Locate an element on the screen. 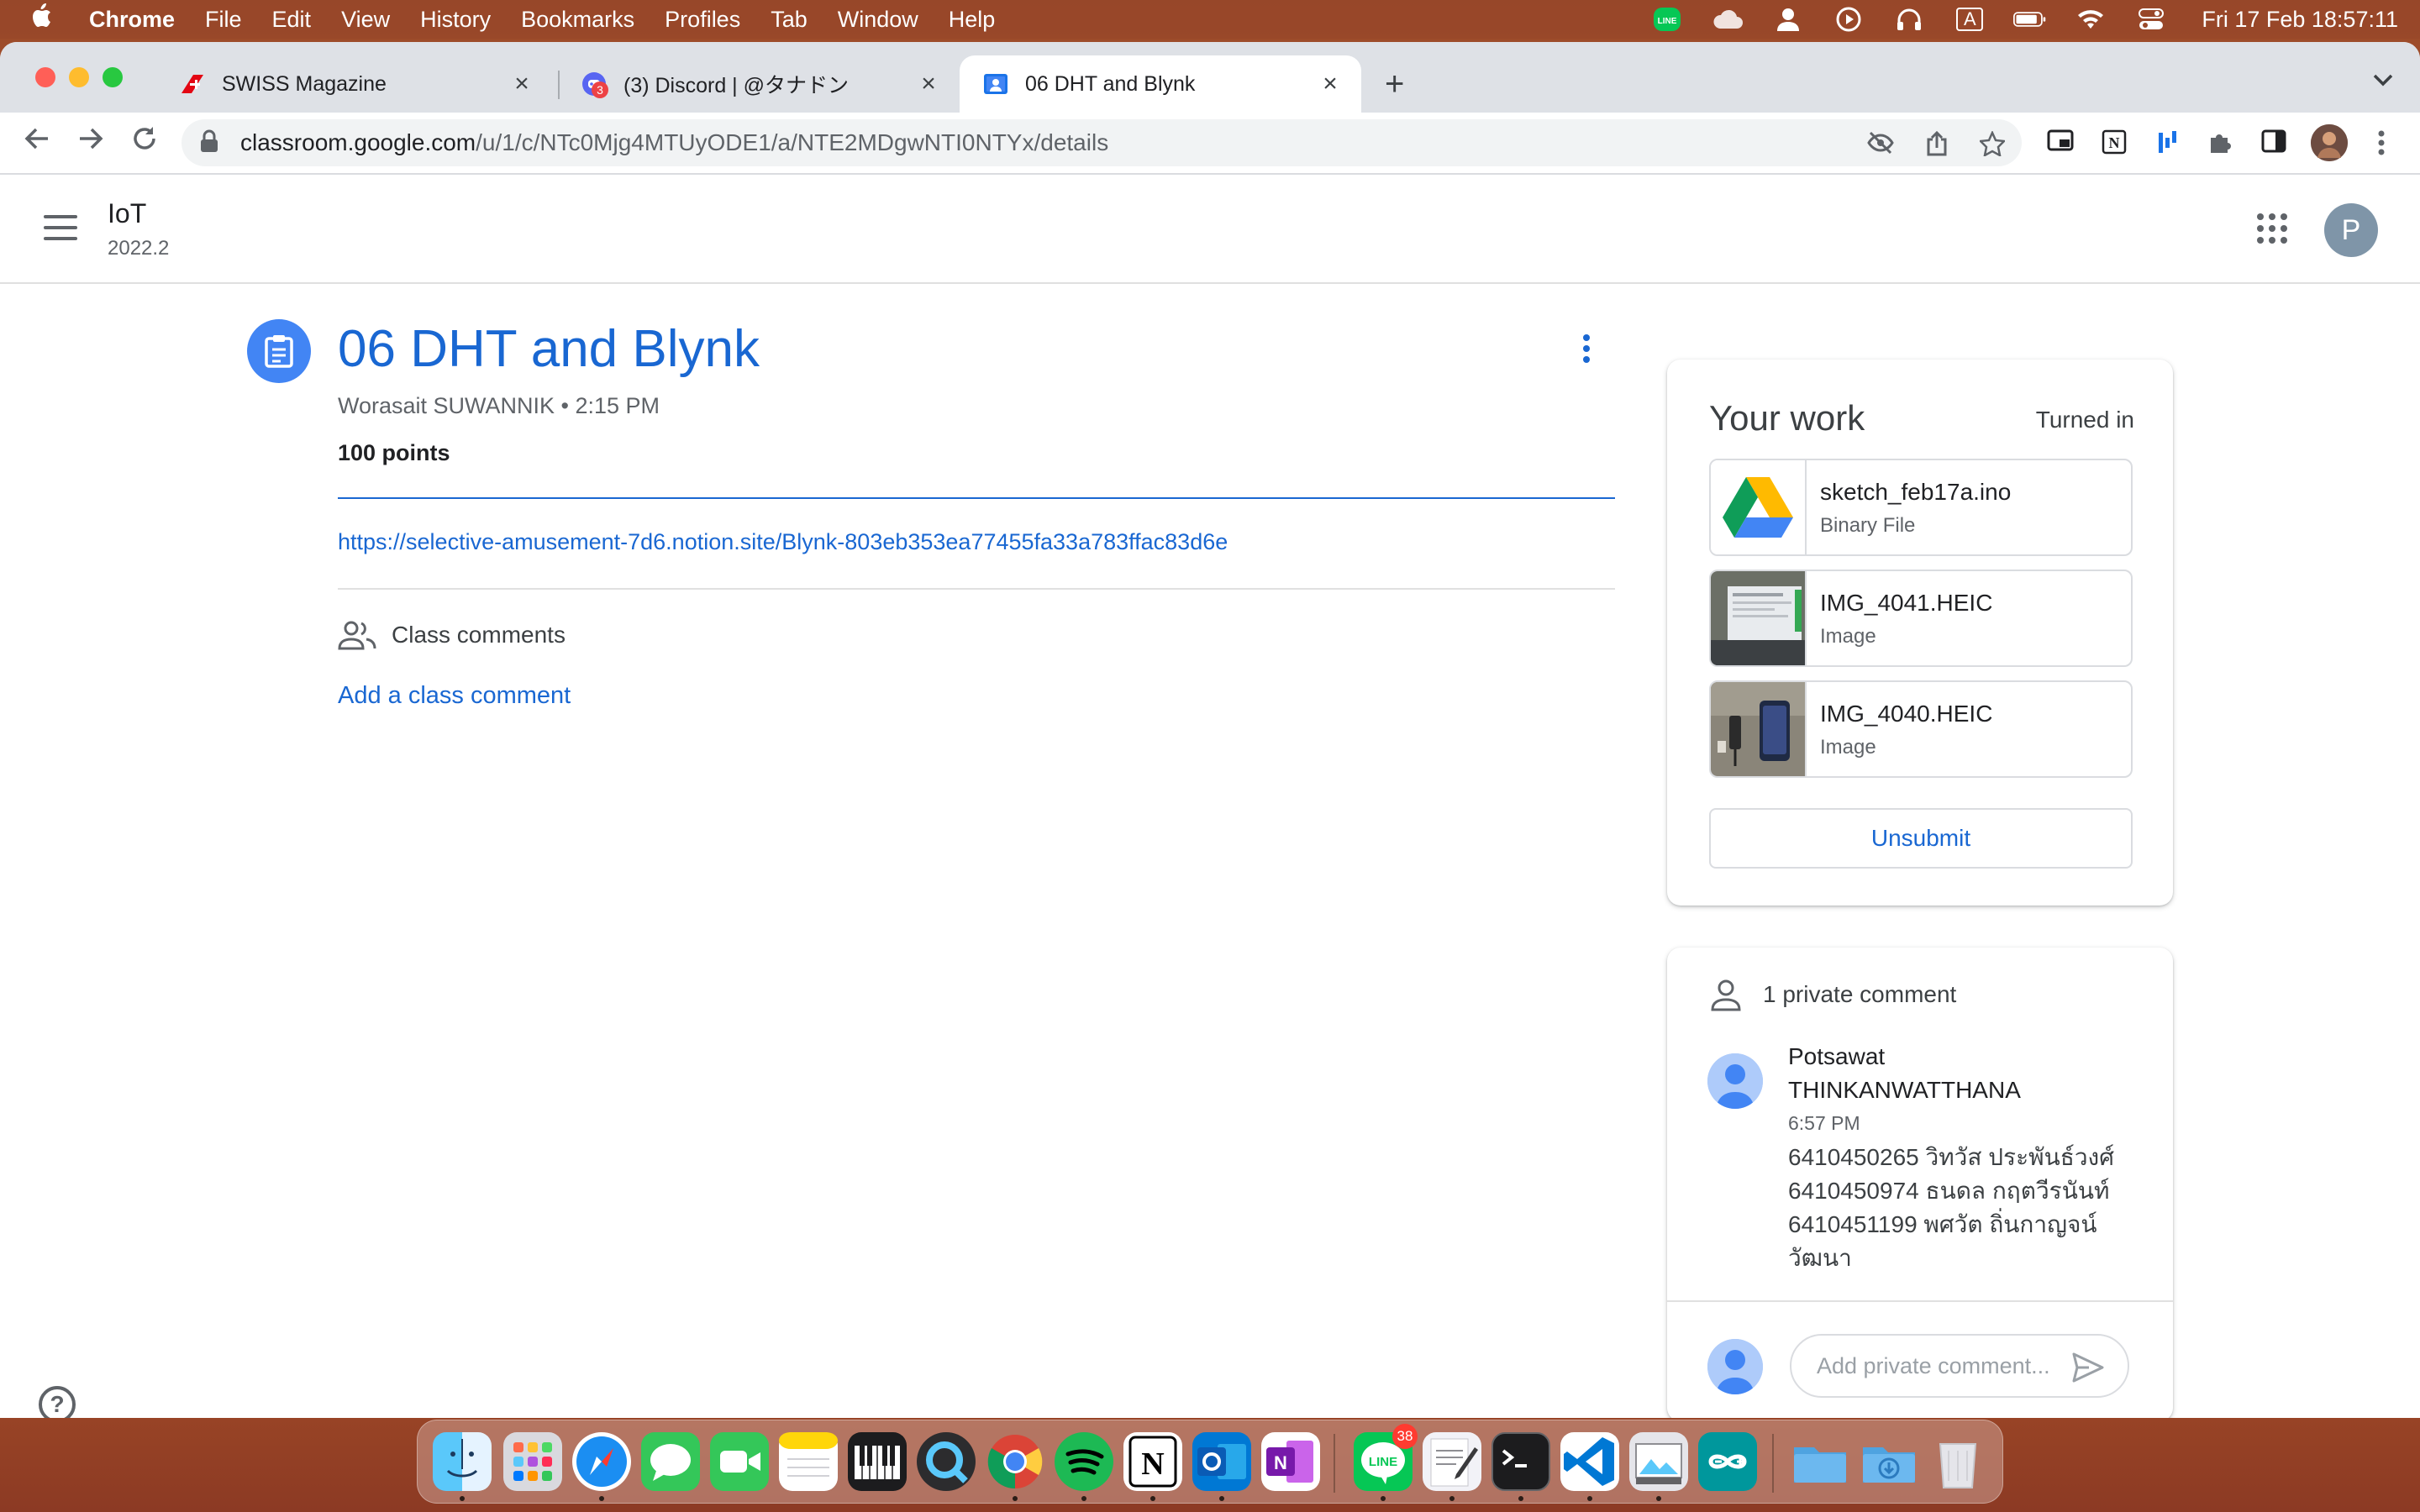  menu-profiles: Profiles is located at coordinates (703, 20).